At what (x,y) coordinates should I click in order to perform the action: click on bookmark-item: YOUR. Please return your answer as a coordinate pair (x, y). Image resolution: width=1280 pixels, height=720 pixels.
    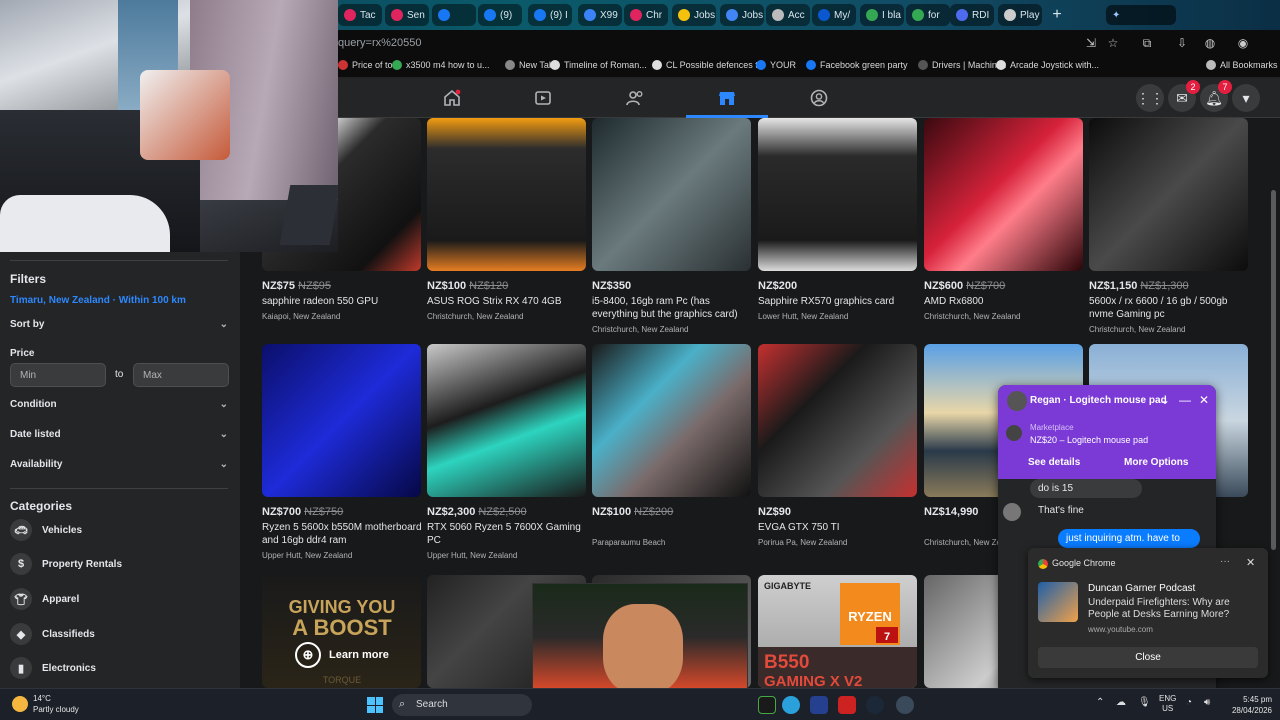
    Looking at the image, I should click on (776, 65).